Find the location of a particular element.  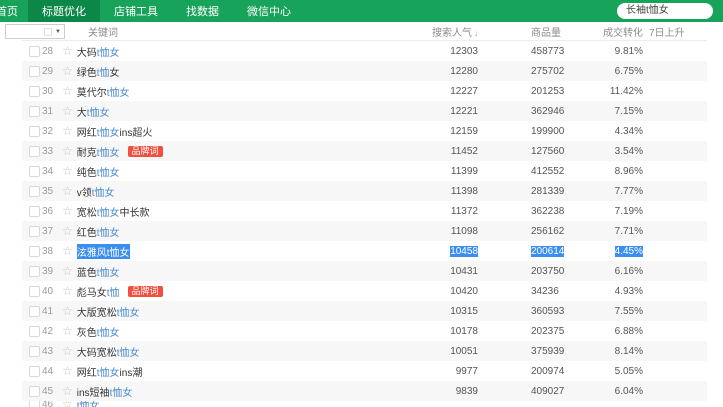

filter-checkbox is located at coordinates (48, 31).